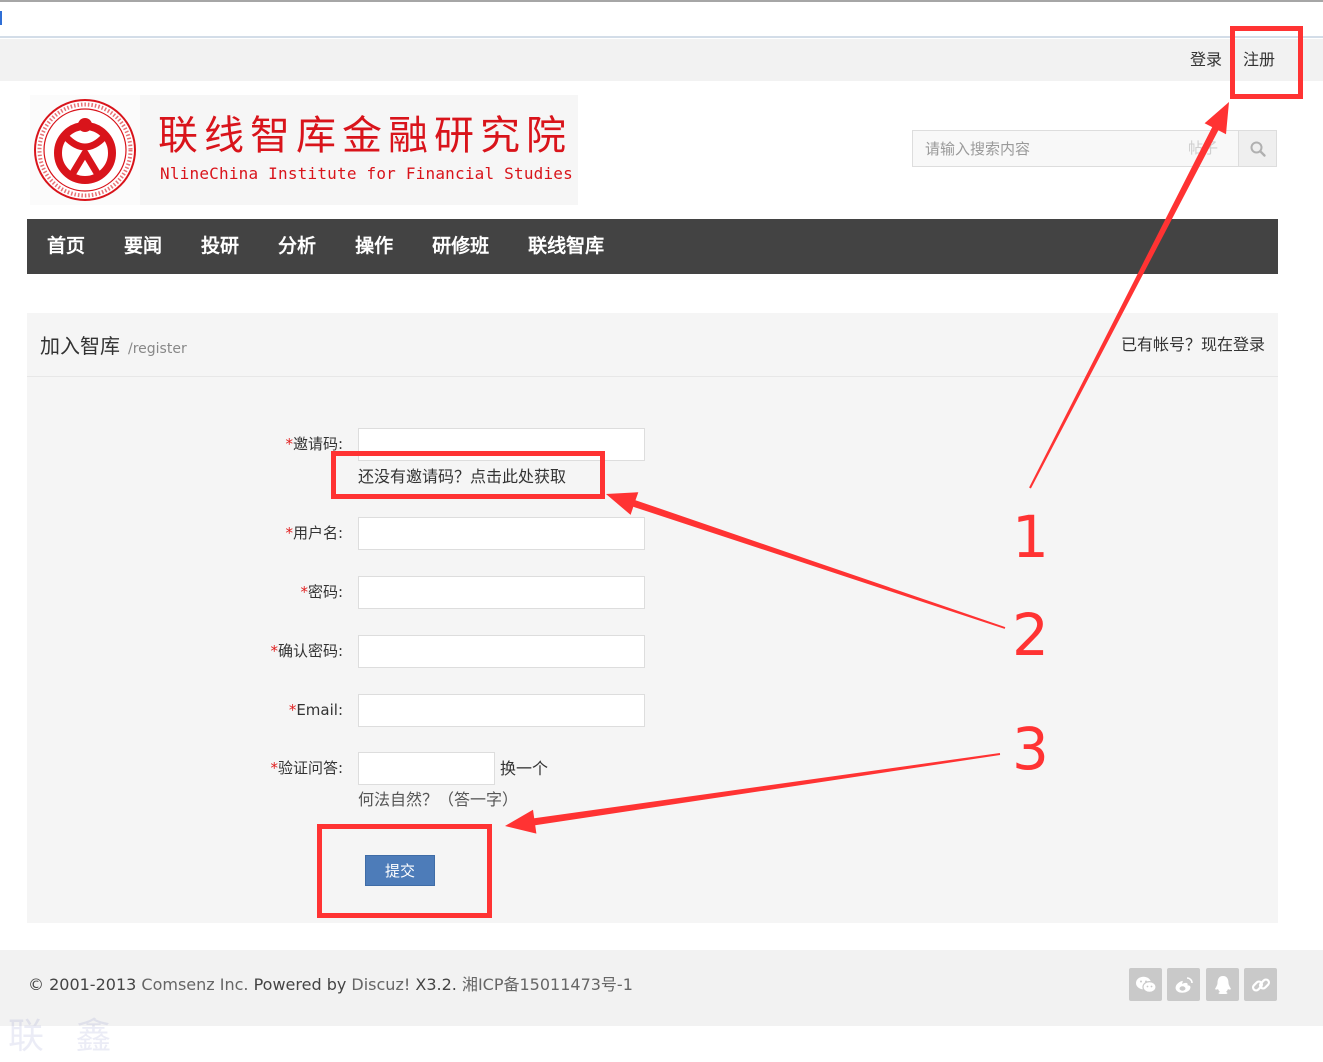 The image size is (1323, 1062). I want to click on search-box: 帖子, so click(1094, 148).